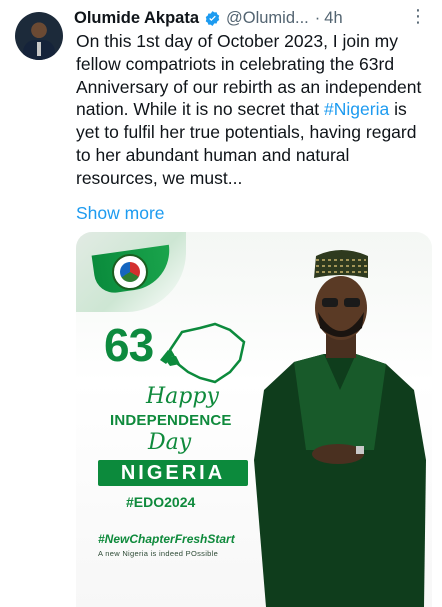 This screenshot has height=607, width=442. Describe the element at coordinates (129, 345) in the screenshot. I see `anniversary-number: 63` at that location.